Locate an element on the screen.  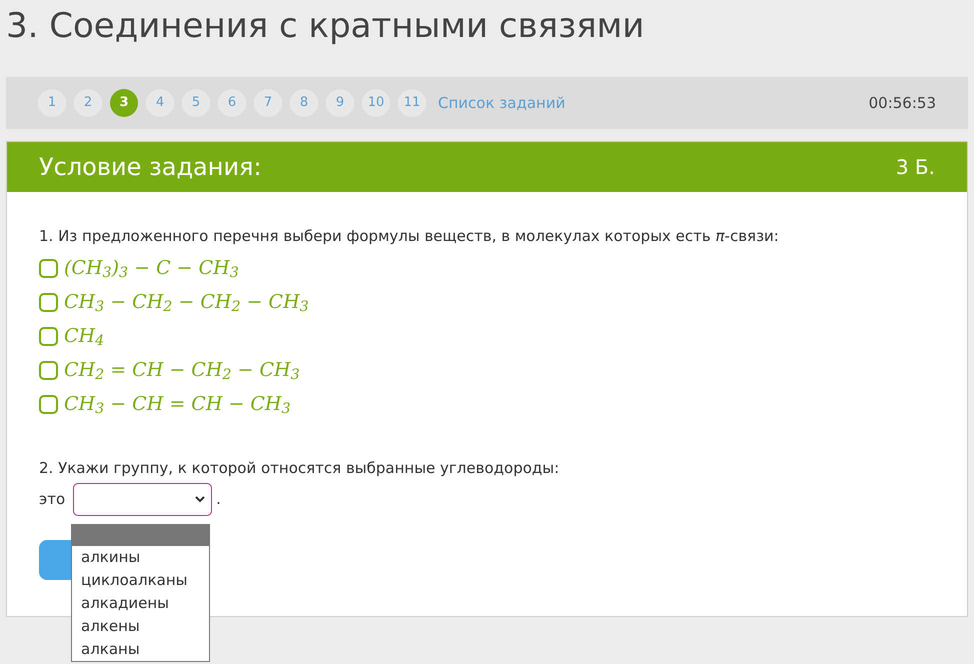
task-title: Условие задания: is located at coordinates (150, 167).